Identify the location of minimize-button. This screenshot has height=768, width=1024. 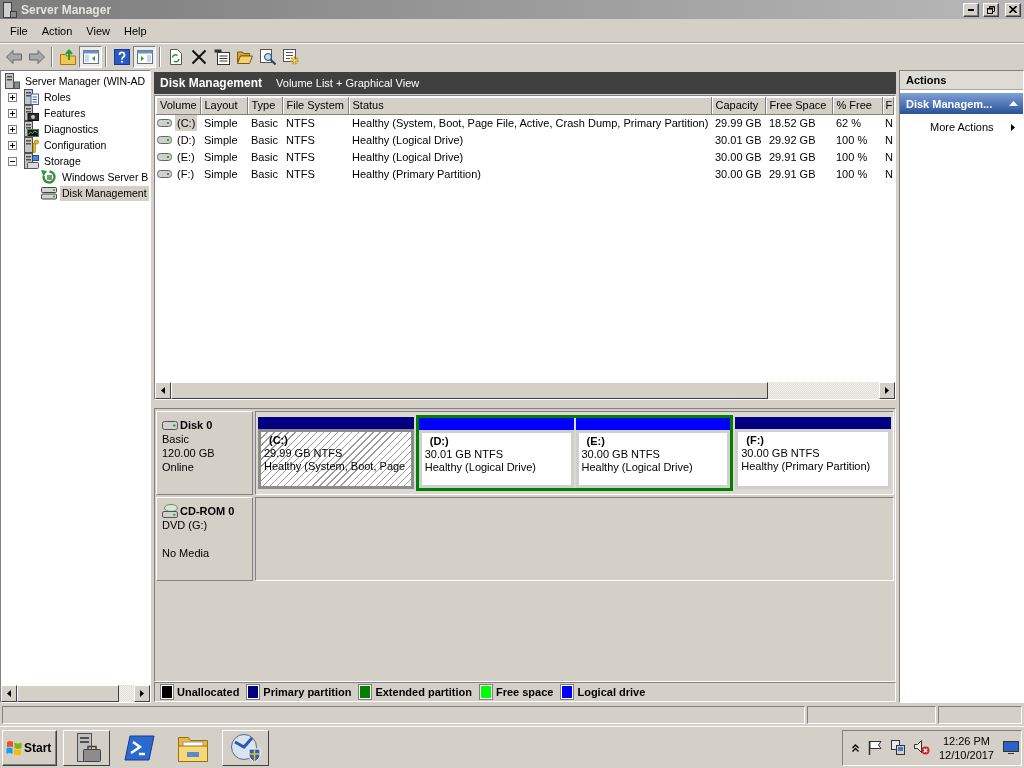
(971, 9).